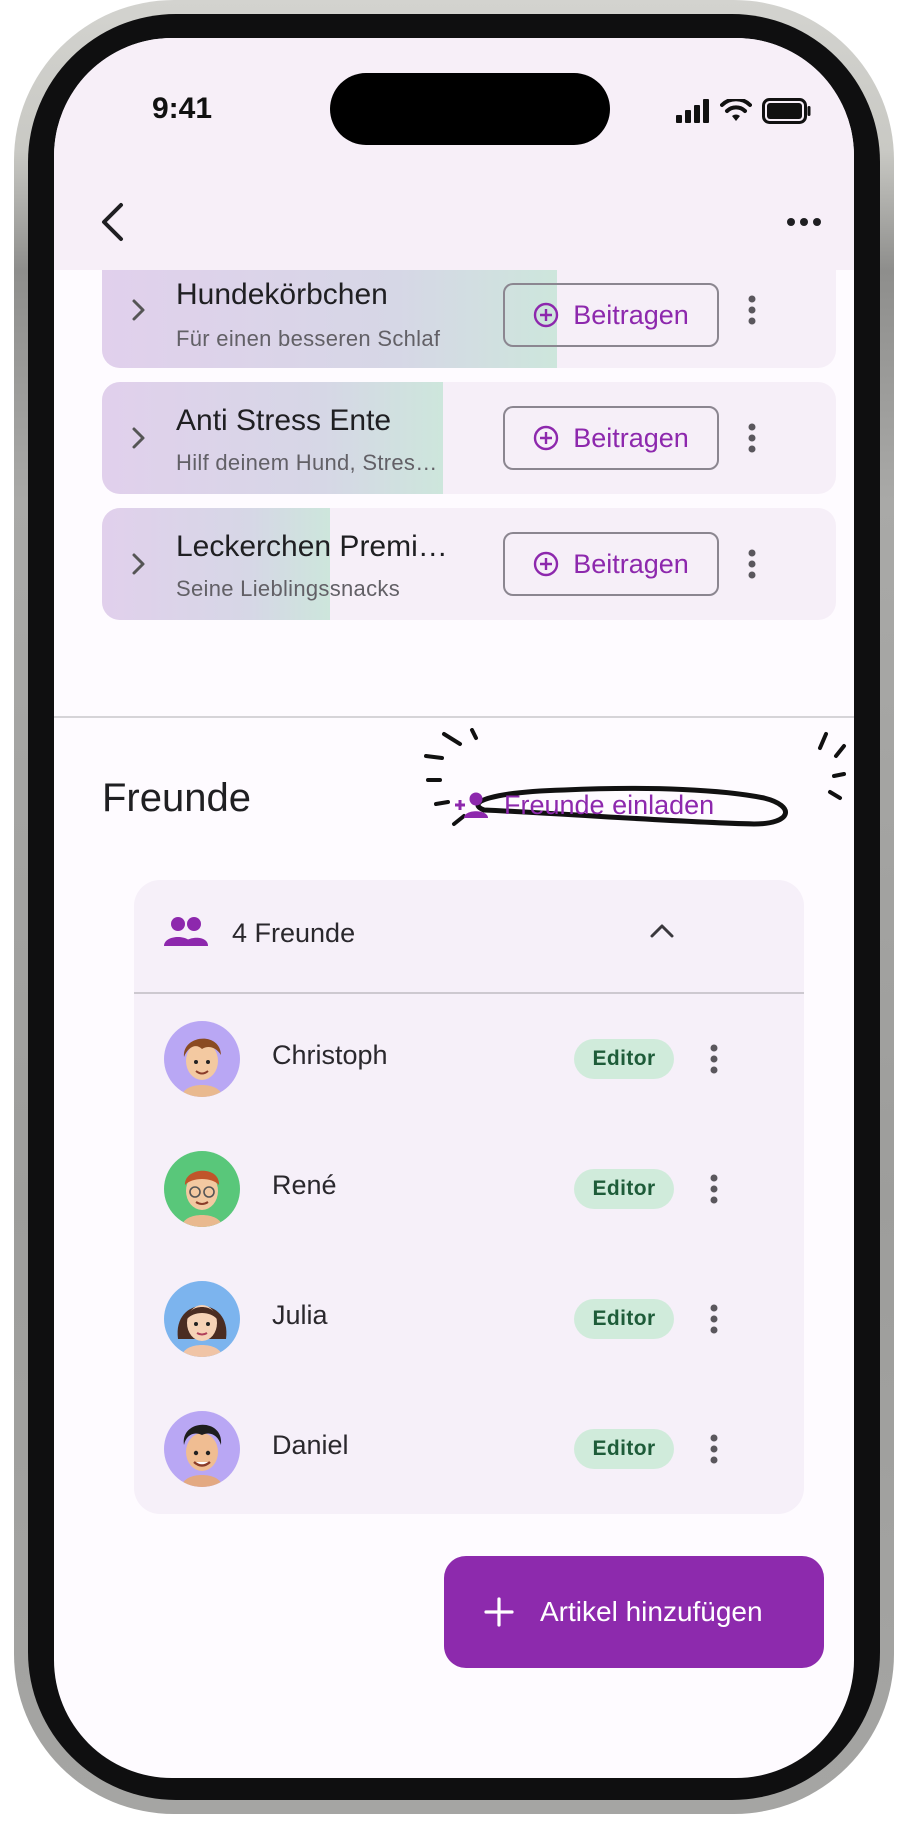 Image resolution: width=908 pixels, height=1824 pixels. What do you see at coordinates (273, 438) in the screenshot?
I see `progress-fill` at bounding box center [273, 438].